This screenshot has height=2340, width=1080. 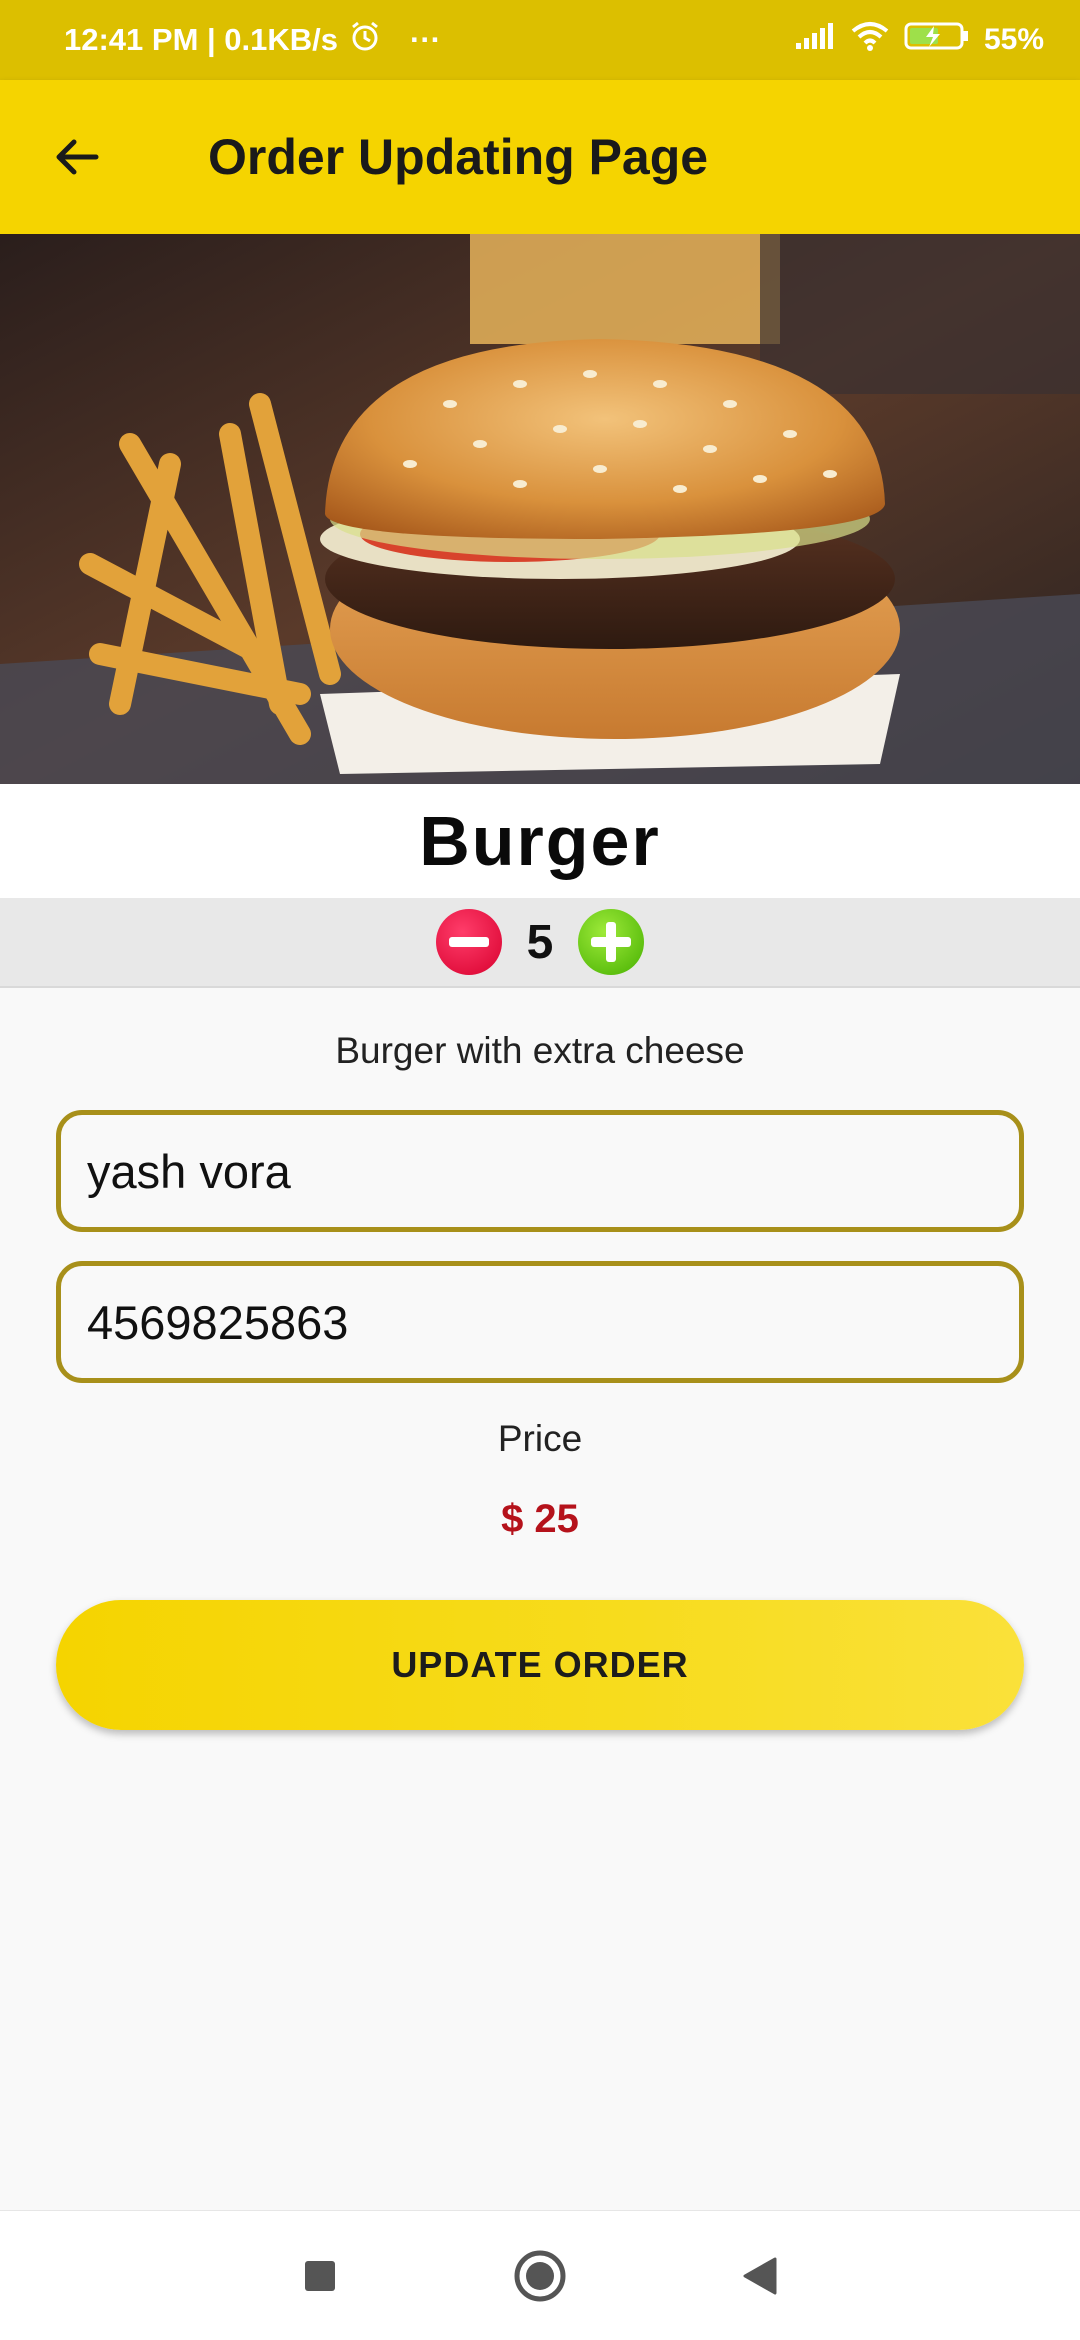 What do you see at coordinates (540, 1519) in the screenshot?
I see `price-value: $ 25` at bounding box center [540, 1519].